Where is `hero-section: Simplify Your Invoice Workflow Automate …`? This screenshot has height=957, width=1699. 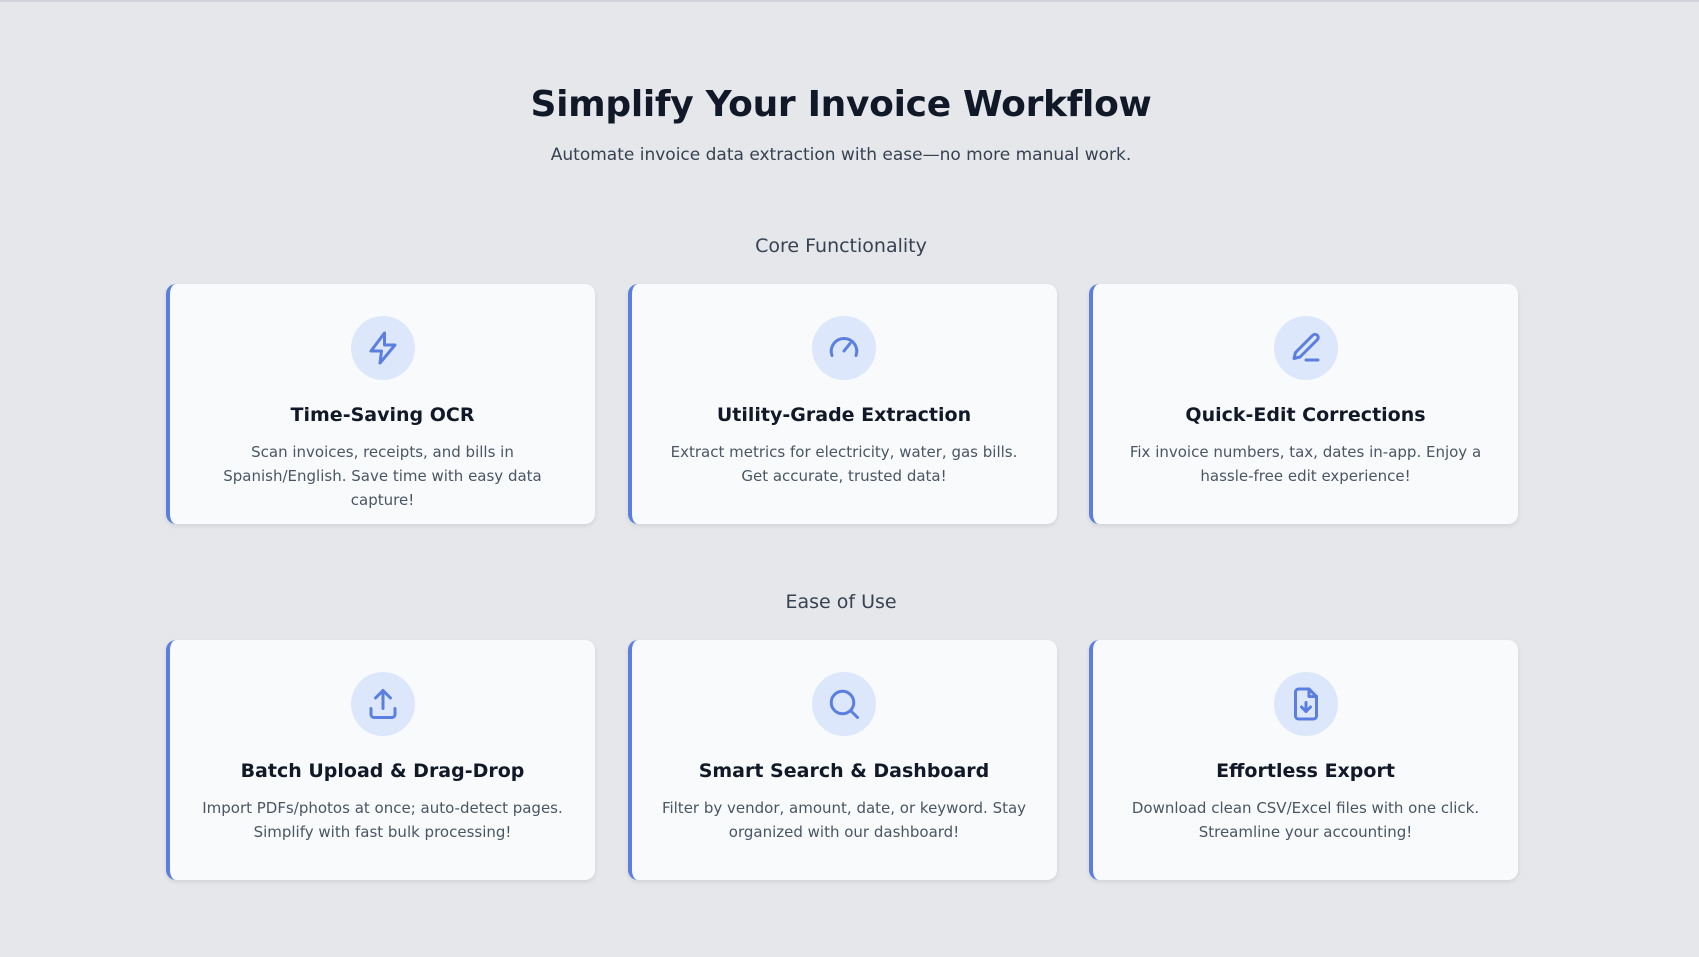 hero-section: Simplify Your Invoice Workflow Automate … is located at coordinates (841, 124).